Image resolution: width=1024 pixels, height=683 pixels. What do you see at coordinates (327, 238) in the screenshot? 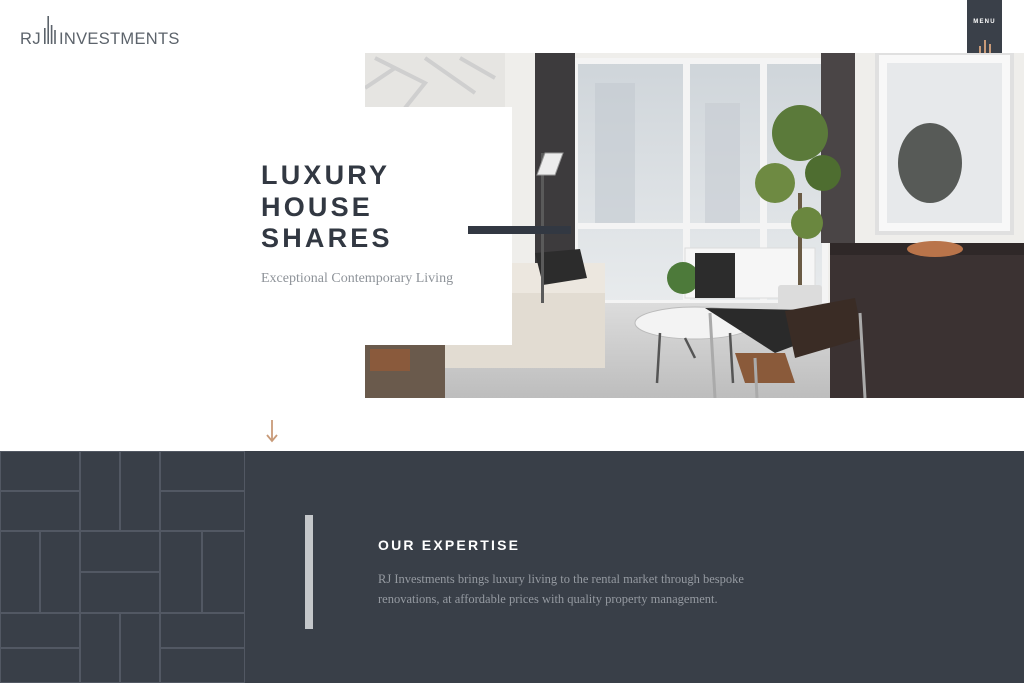
I see `hero-title-line: SHARES` at bounding box center [327, 238].